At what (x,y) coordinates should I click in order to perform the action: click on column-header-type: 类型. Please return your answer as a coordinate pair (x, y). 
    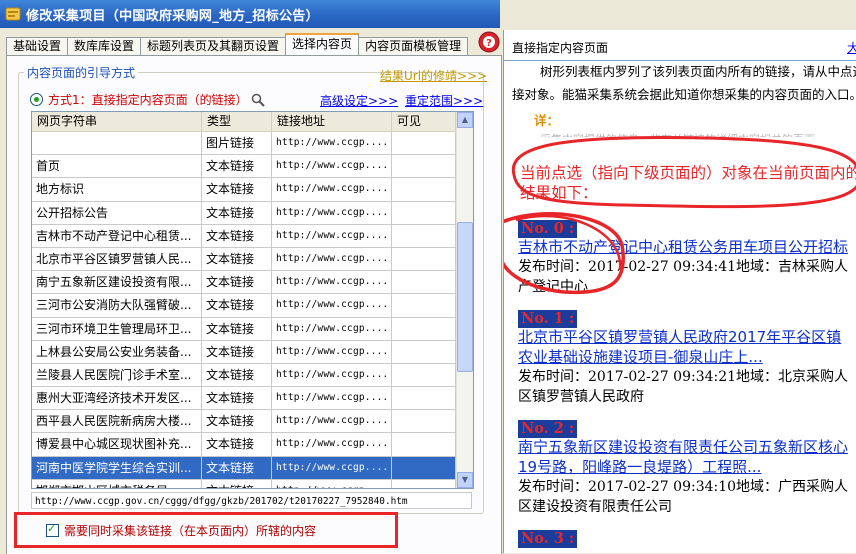
    Looking at the image, I should click on (237, 121).